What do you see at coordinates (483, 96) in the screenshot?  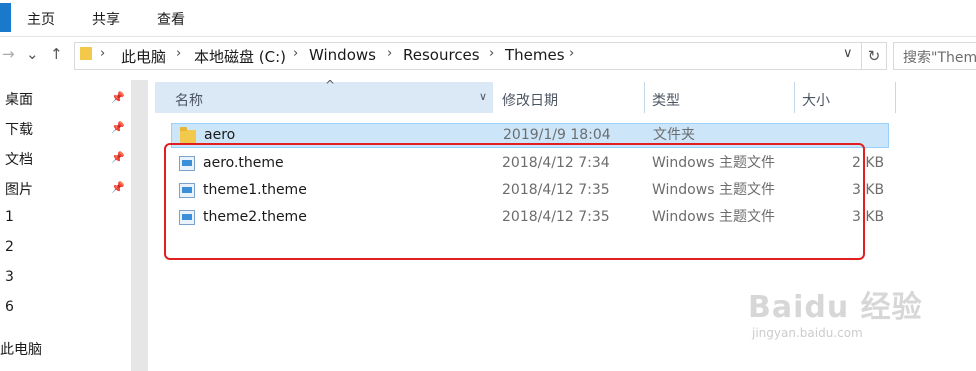 I see `filter-dropdown-icon: ∨` at bounding box center [483, 96].